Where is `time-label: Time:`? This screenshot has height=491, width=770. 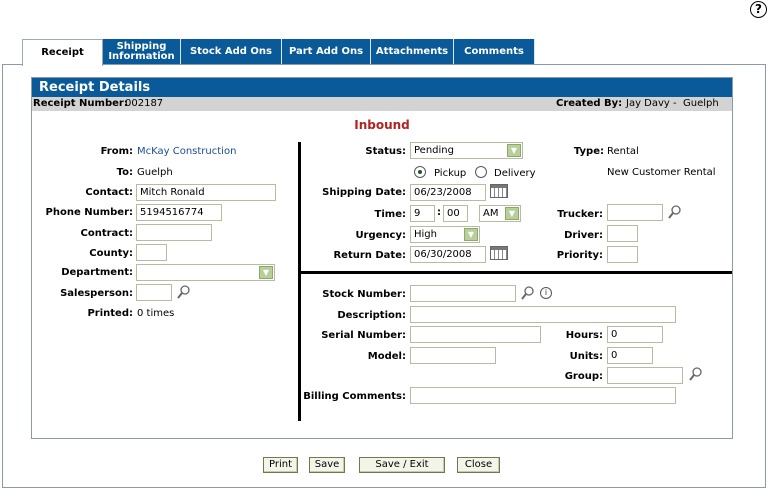
time-label: Time: is located at coordinates (390, 214).